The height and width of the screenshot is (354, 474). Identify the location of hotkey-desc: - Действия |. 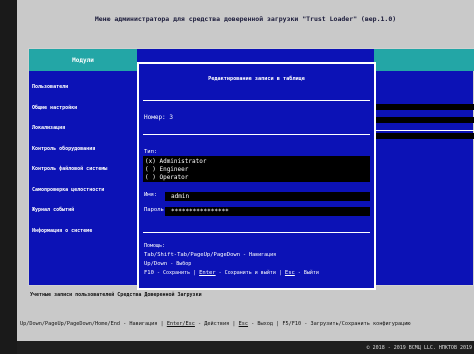
(216, 324).